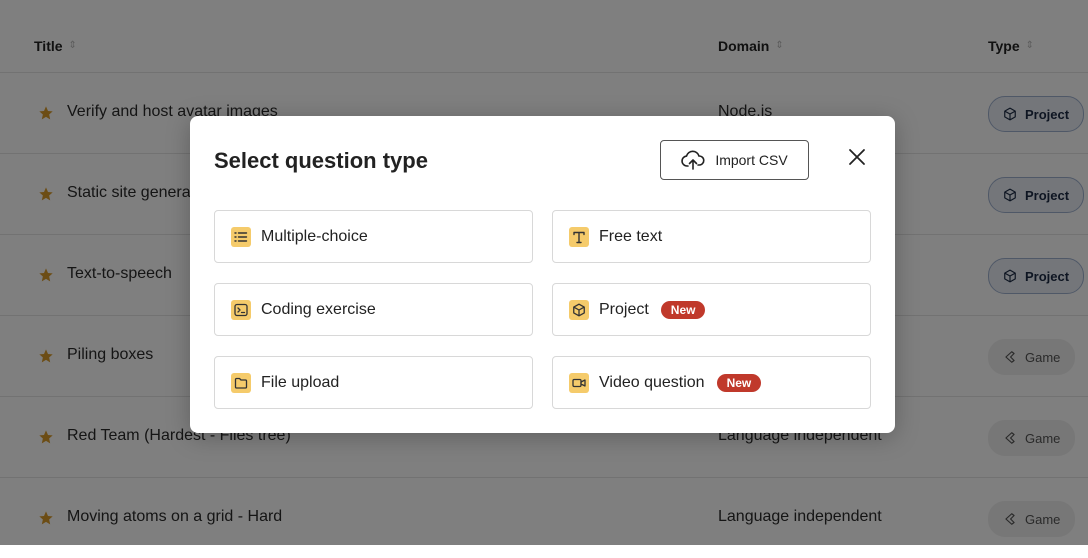 The height and width of the screenshot is (558, 1088). I want to click on option-file-upload: File upload, so click(373, 382).